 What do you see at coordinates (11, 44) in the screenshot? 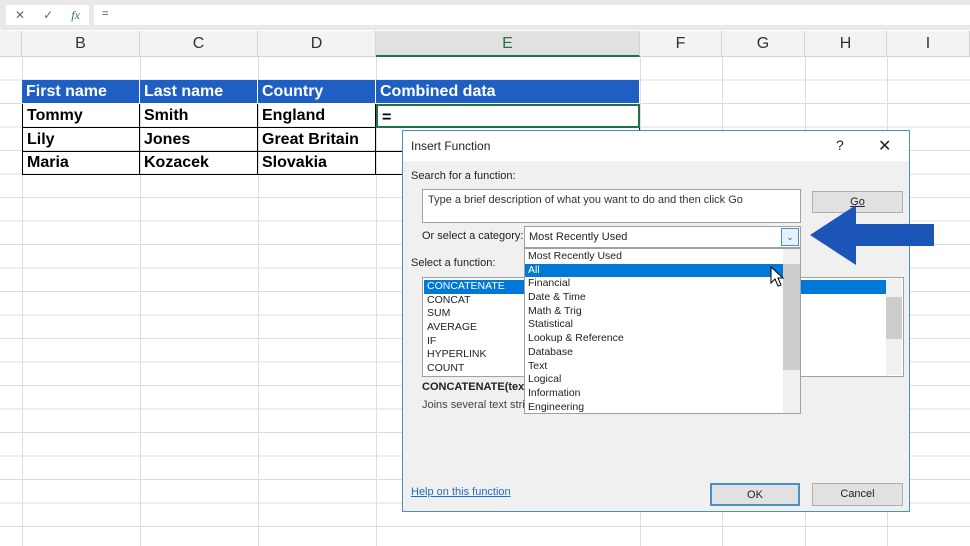
I see `select-all` at bounding box center [11, 44].